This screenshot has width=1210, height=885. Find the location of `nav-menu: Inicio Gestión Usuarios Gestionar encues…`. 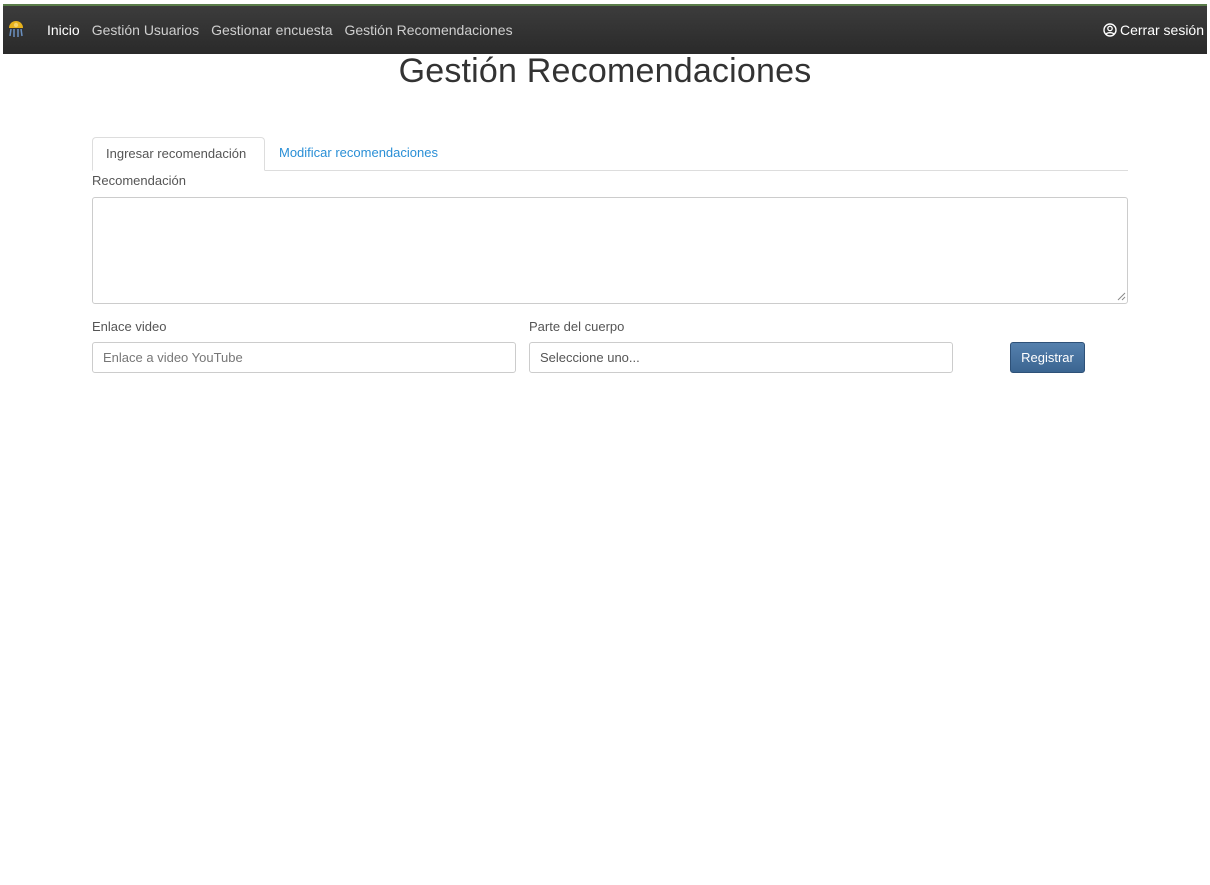

nav-menu: Inicio Gestión Usuarios Gestionar encues… is located at coordinates (286, 30).